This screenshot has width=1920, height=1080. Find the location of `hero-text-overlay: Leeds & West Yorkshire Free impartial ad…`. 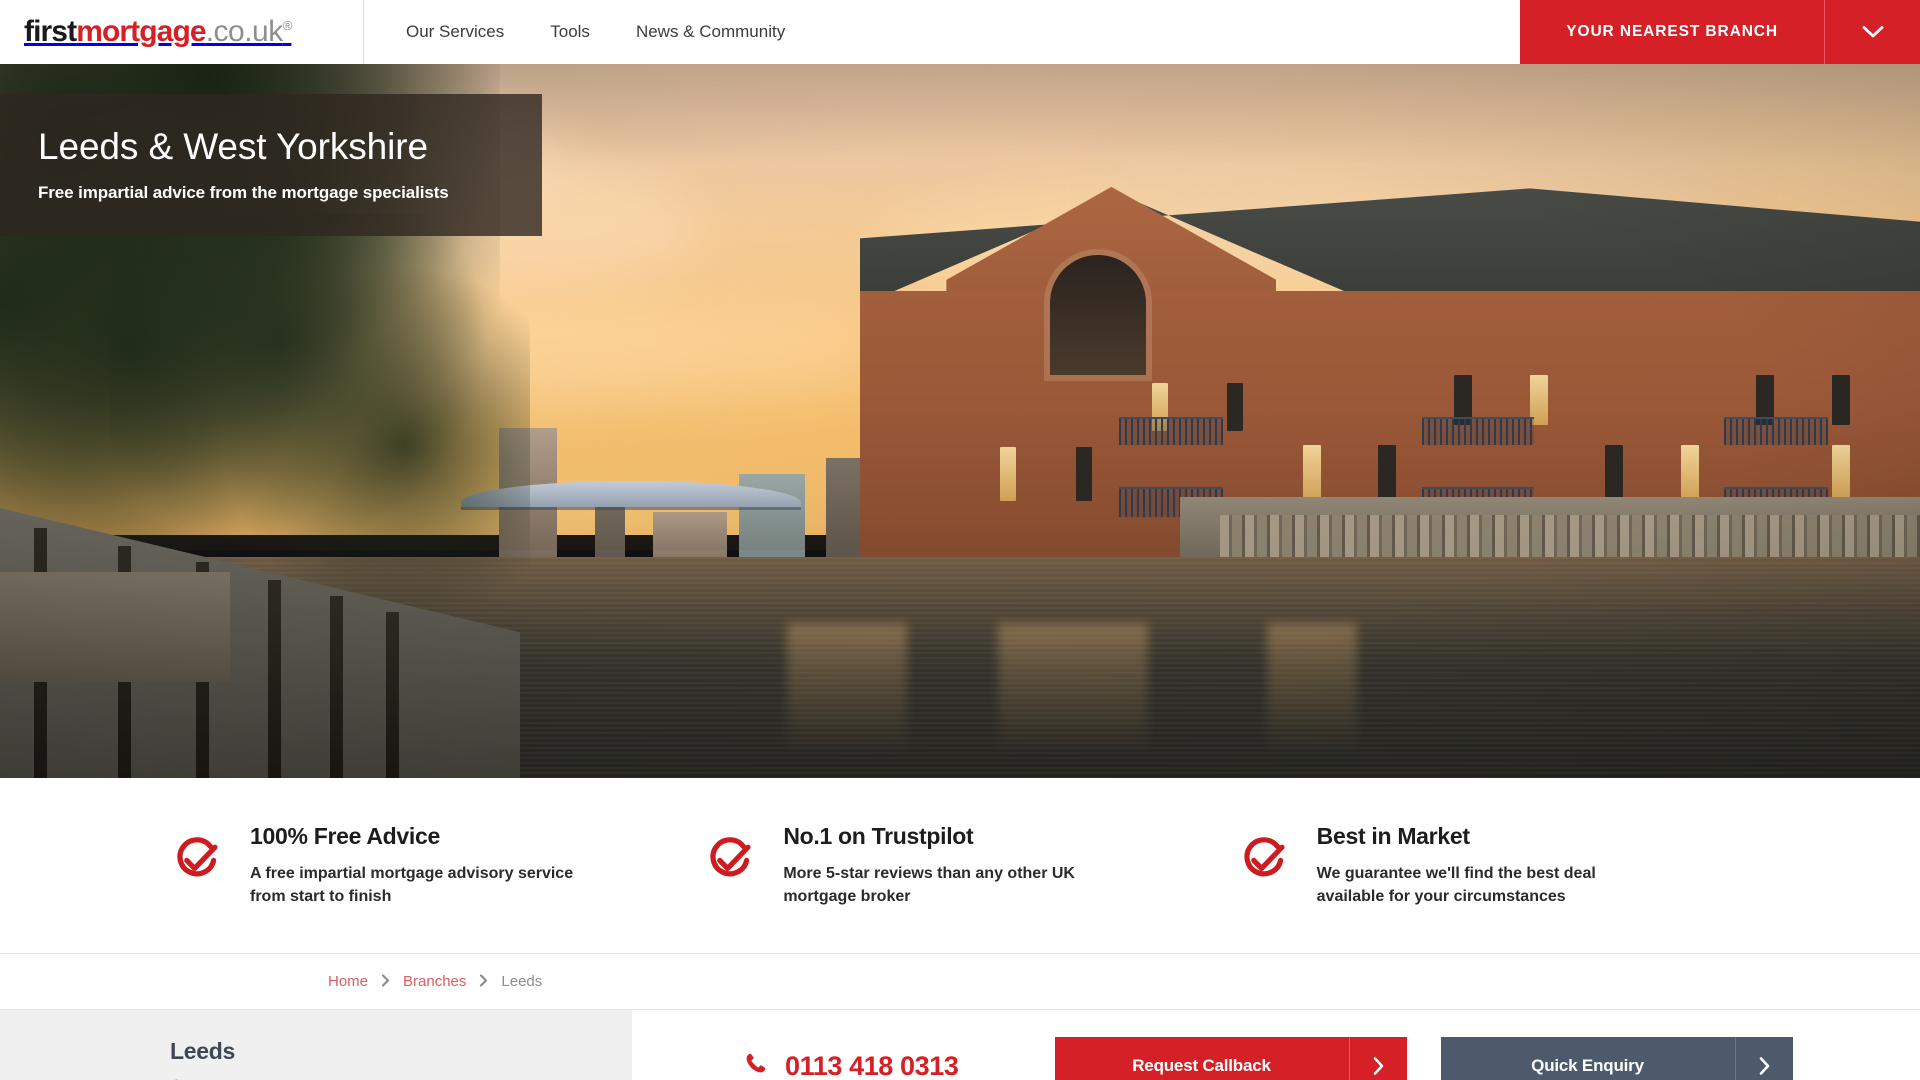

hero-text-overlay: Leeds & West Yorkshire Free impartial ad… is located at coordinates (271, 165).